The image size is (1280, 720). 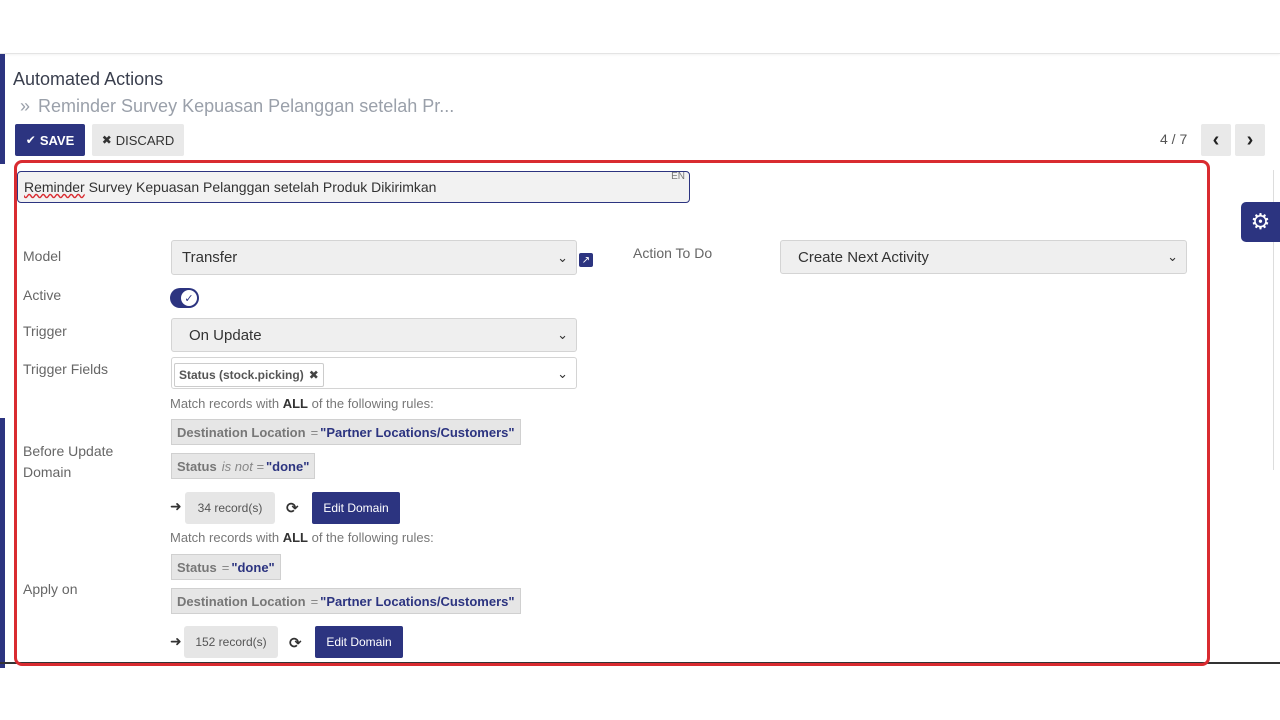 I want to click on record-count-button: 152 record(s), so click(x=231, y=642).